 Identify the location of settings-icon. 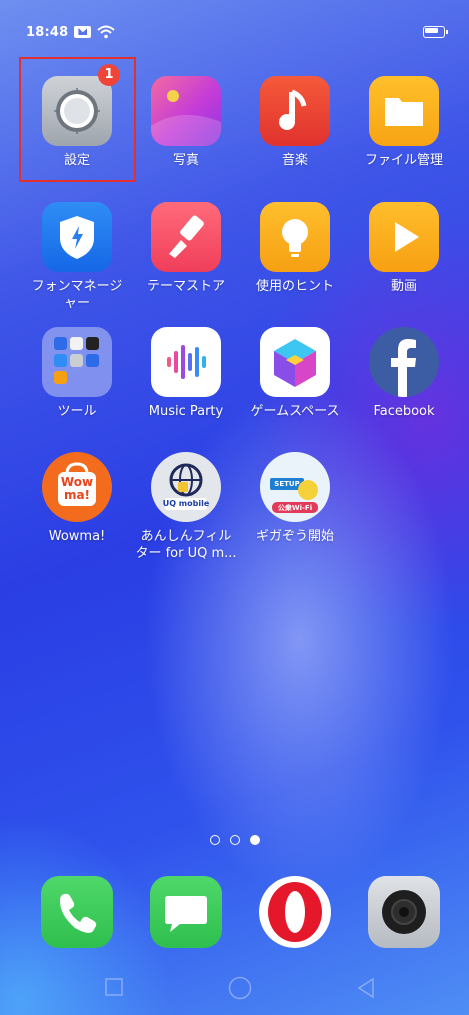
(77, 111).